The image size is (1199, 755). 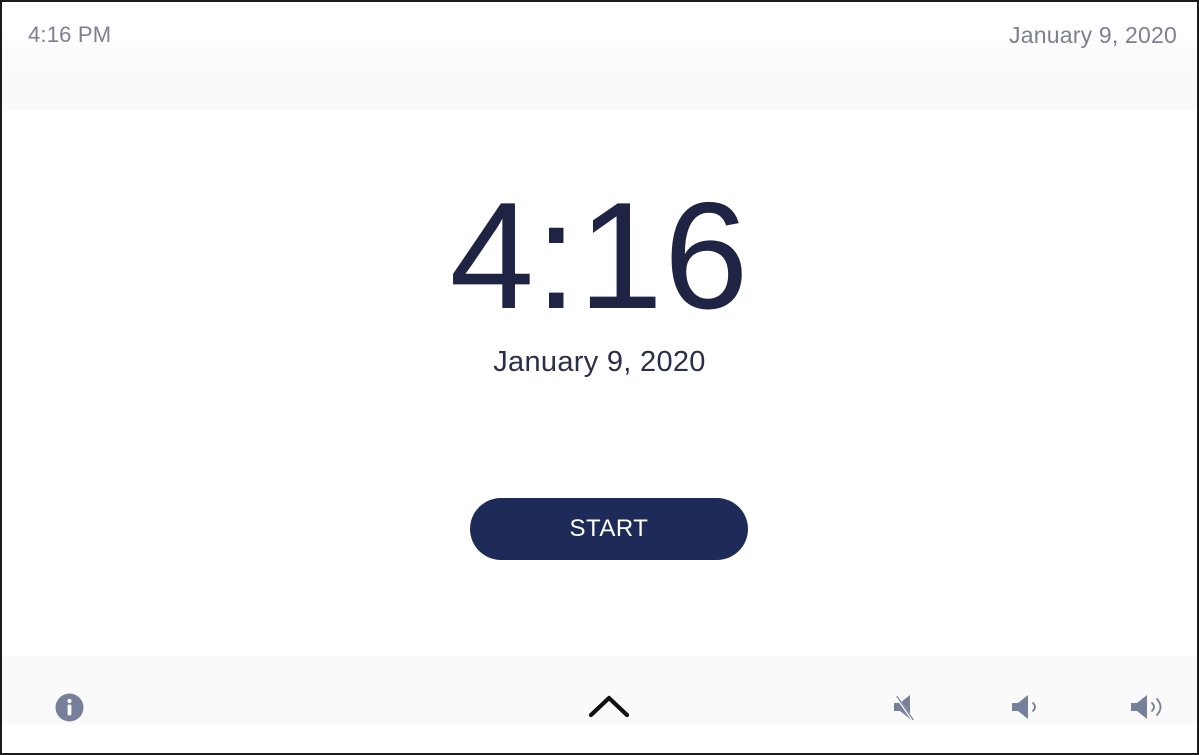 I want to click on volume-high-icon, so click(x=1148, y=707).